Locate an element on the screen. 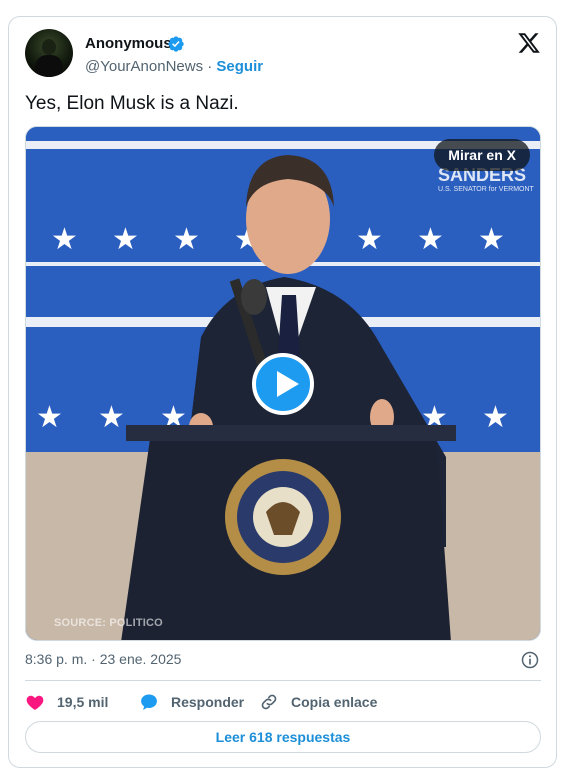 This screenshot has height=784, width=574. like-button: 19,5 mil is located at coordinates (66, 702).